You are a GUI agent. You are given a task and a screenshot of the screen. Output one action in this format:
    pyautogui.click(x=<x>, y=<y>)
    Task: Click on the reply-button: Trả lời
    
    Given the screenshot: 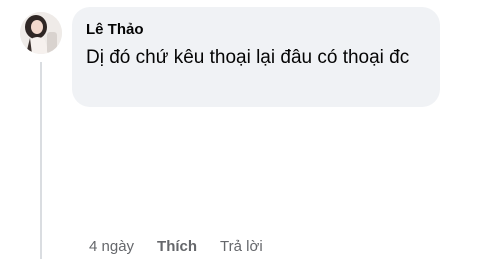 What is the action you would take?
    pyautogui.click(x=241, y=246)
    